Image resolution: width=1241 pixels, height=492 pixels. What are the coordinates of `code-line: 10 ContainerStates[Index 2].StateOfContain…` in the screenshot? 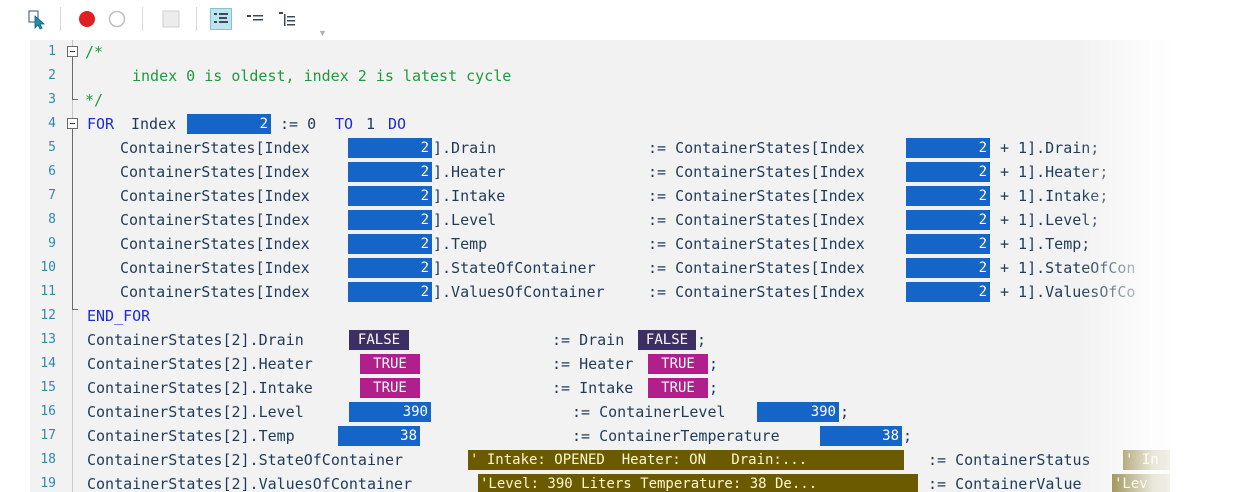 It's located at (600, 268).